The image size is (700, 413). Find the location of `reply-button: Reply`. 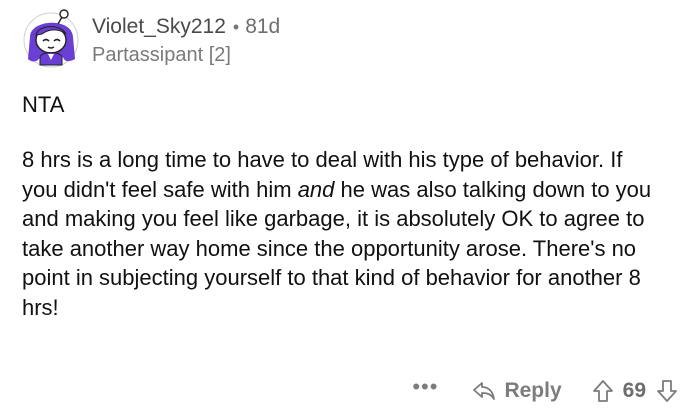

reply-button: Reply is located at coordinates (517, 391).